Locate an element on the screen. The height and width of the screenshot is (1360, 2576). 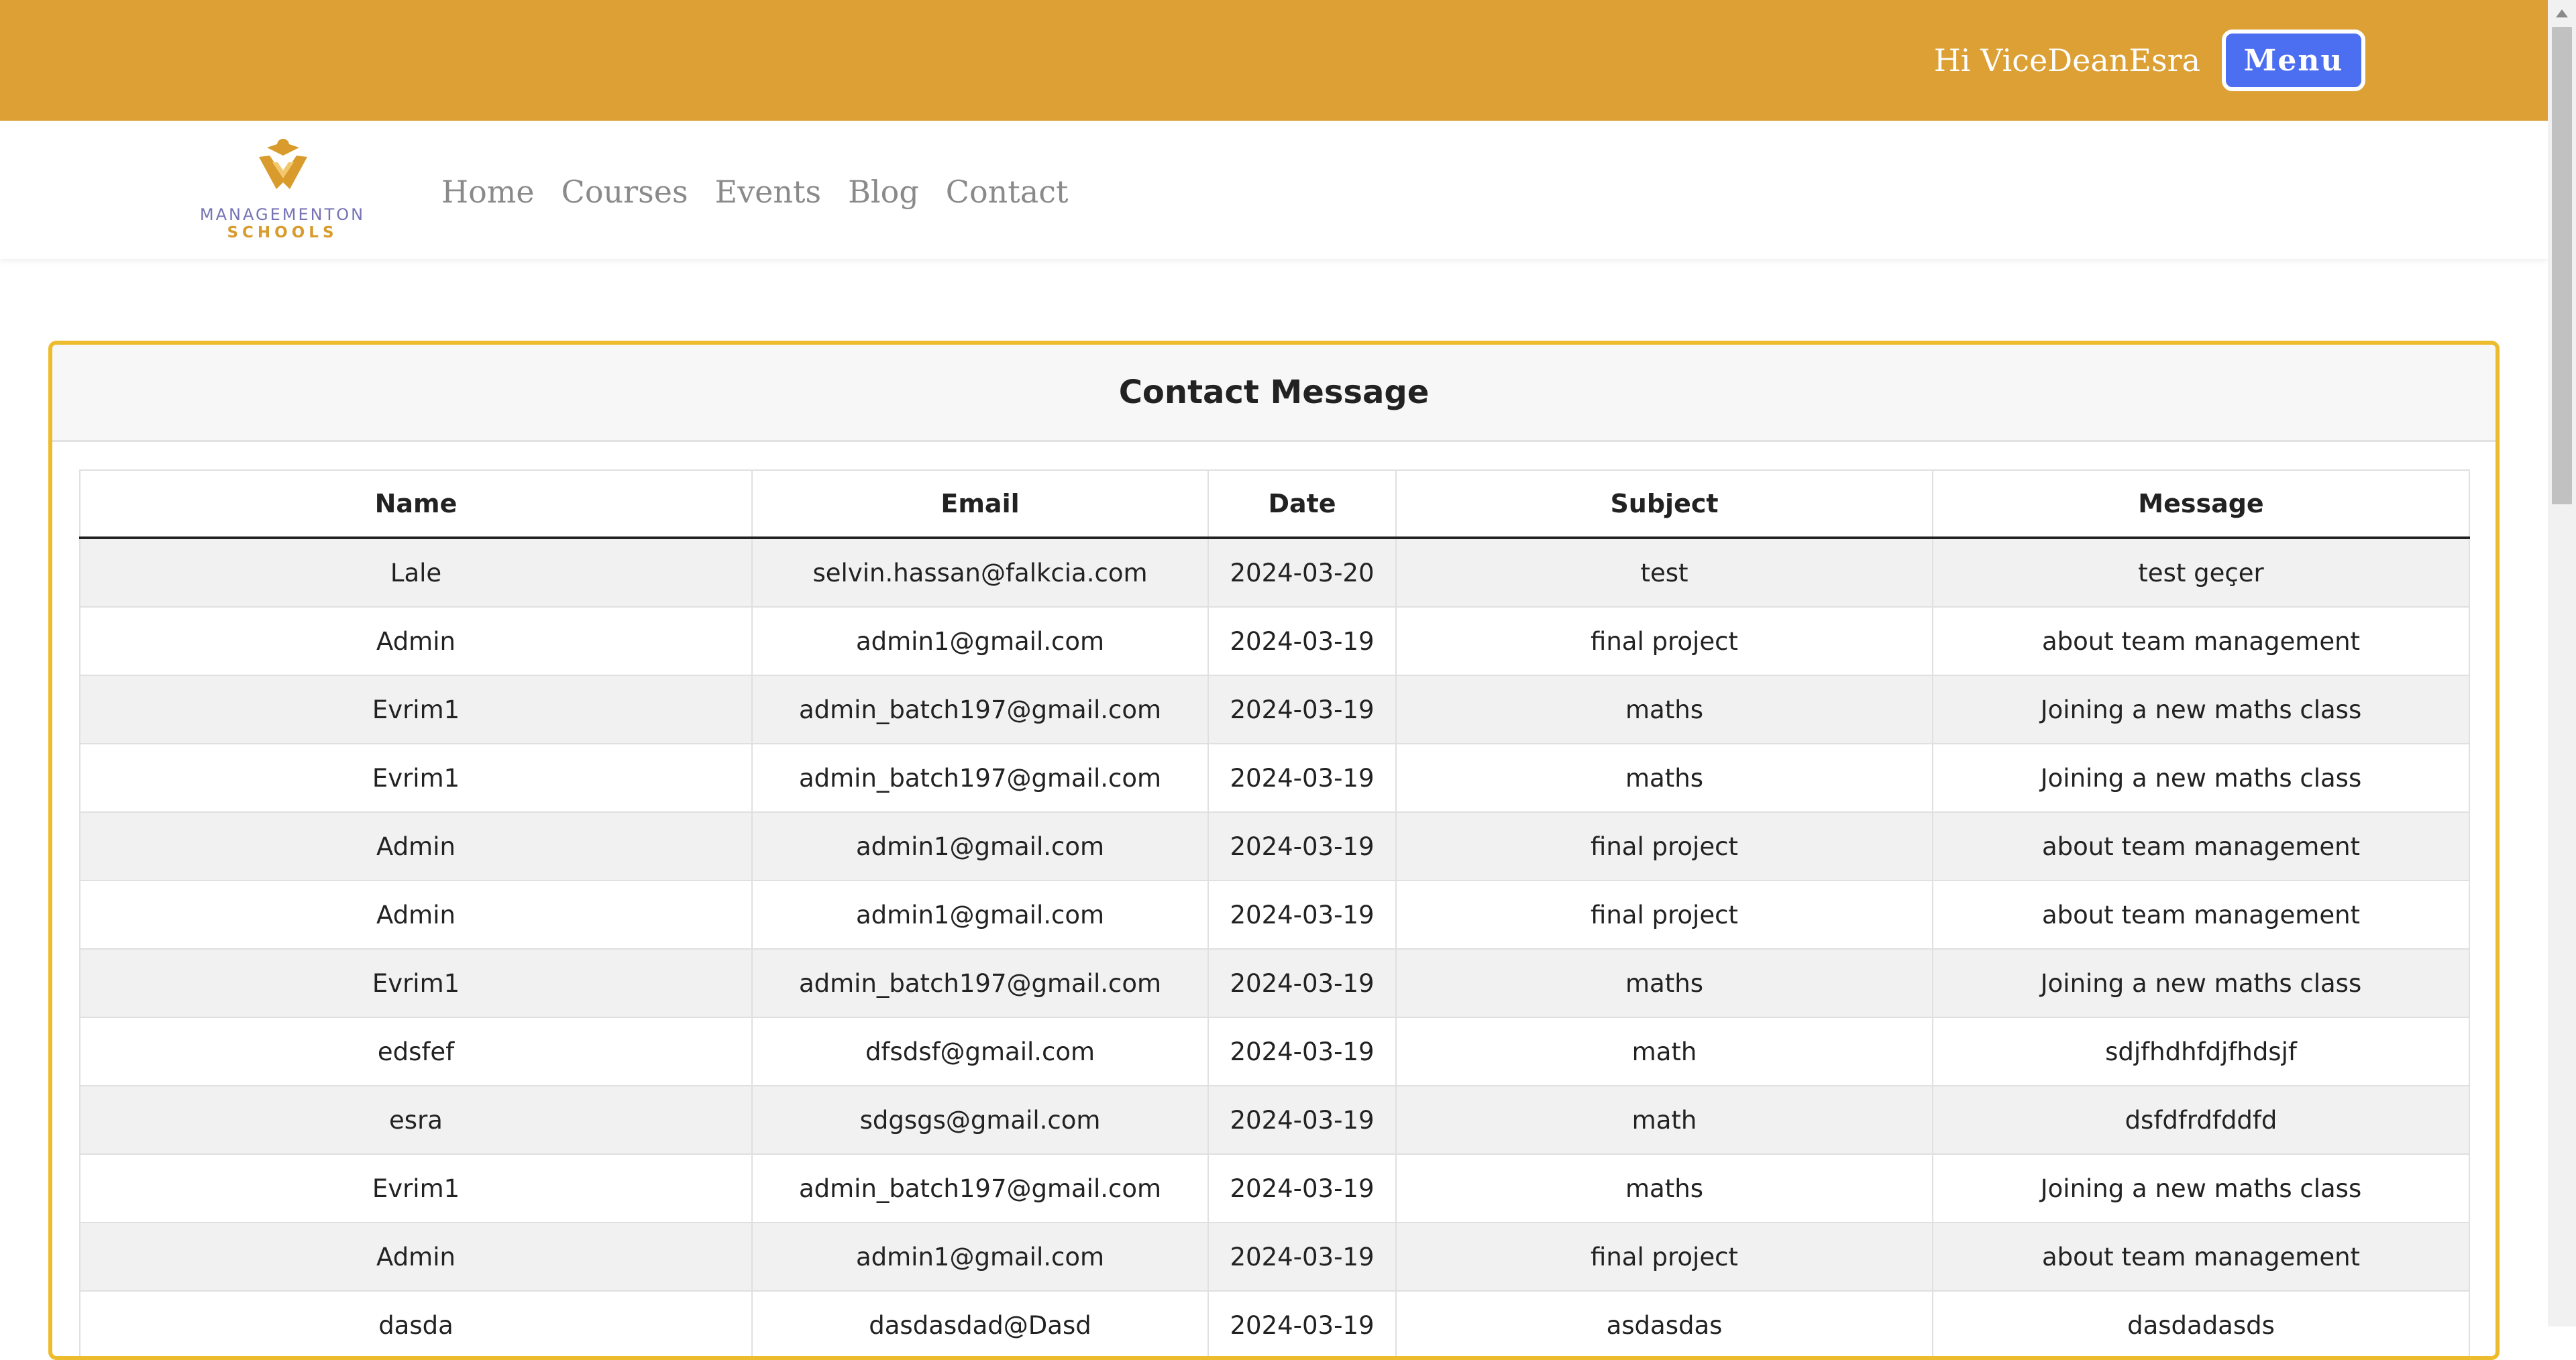
cell-name: dasda is located at coordinates (416, 1323).